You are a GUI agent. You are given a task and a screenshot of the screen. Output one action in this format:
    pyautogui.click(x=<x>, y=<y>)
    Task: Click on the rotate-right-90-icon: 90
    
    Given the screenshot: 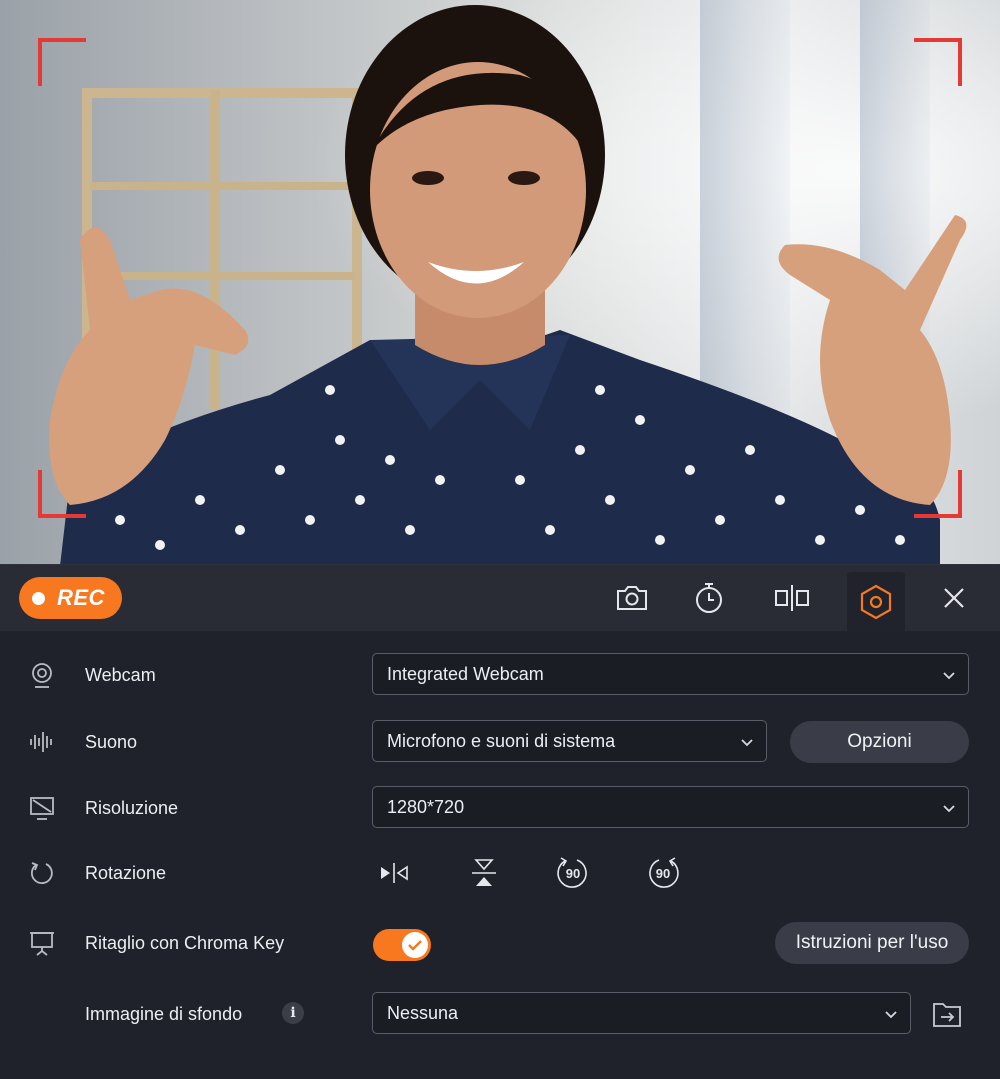 What is the action you would take?
    pyautogui.click(x=664, y=872)
    